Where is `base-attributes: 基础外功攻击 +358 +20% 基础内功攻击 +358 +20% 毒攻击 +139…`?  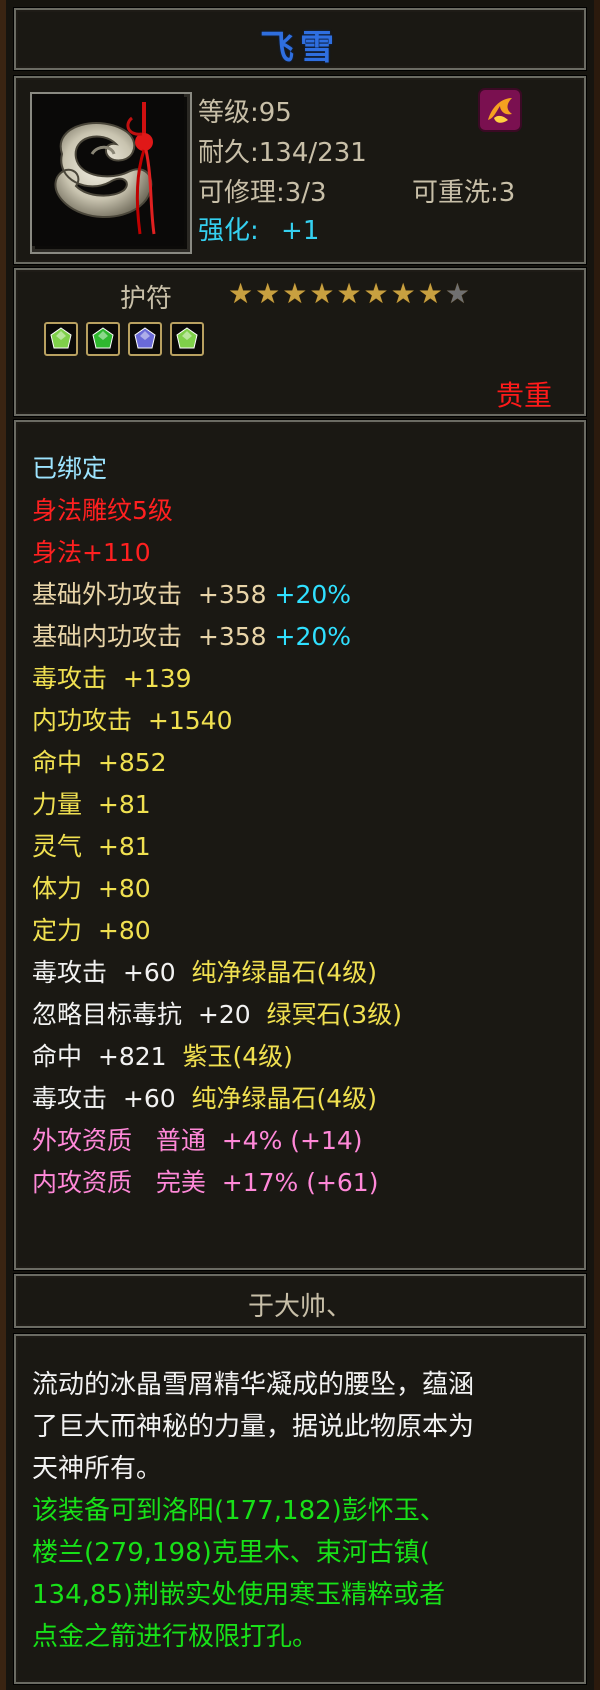
base-attributes: 基础外功攻击 +358 +20% 基础内功攻击 +358 +20% 毒攻击 +139… is located at coordinates (217, 763).